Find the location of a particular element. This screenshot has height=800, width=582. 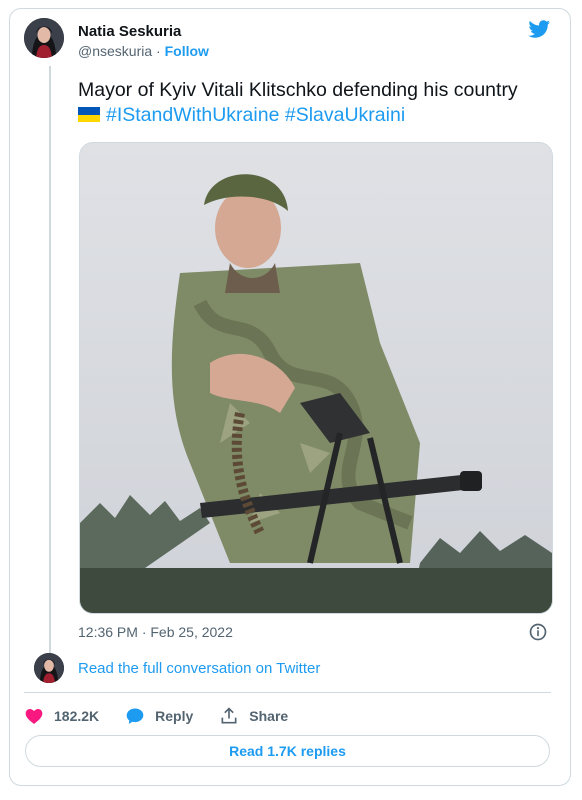

share-label: Share is located at coordinates (269, 716).